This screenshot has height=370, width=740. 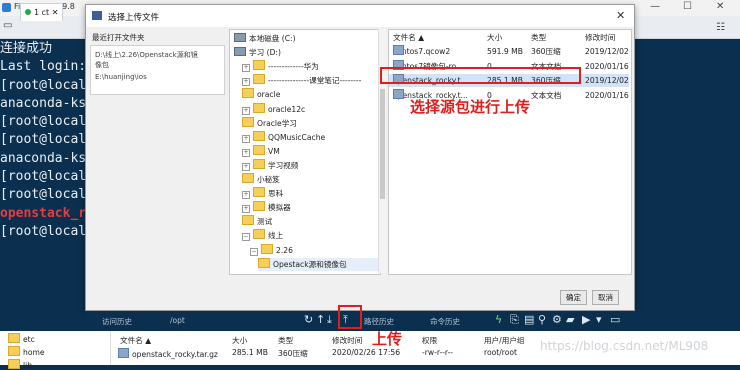 What do you see at coordinates (573, 297) in the screenshot?
I see `ok-button: 确定` at bounding box center [573, 297].